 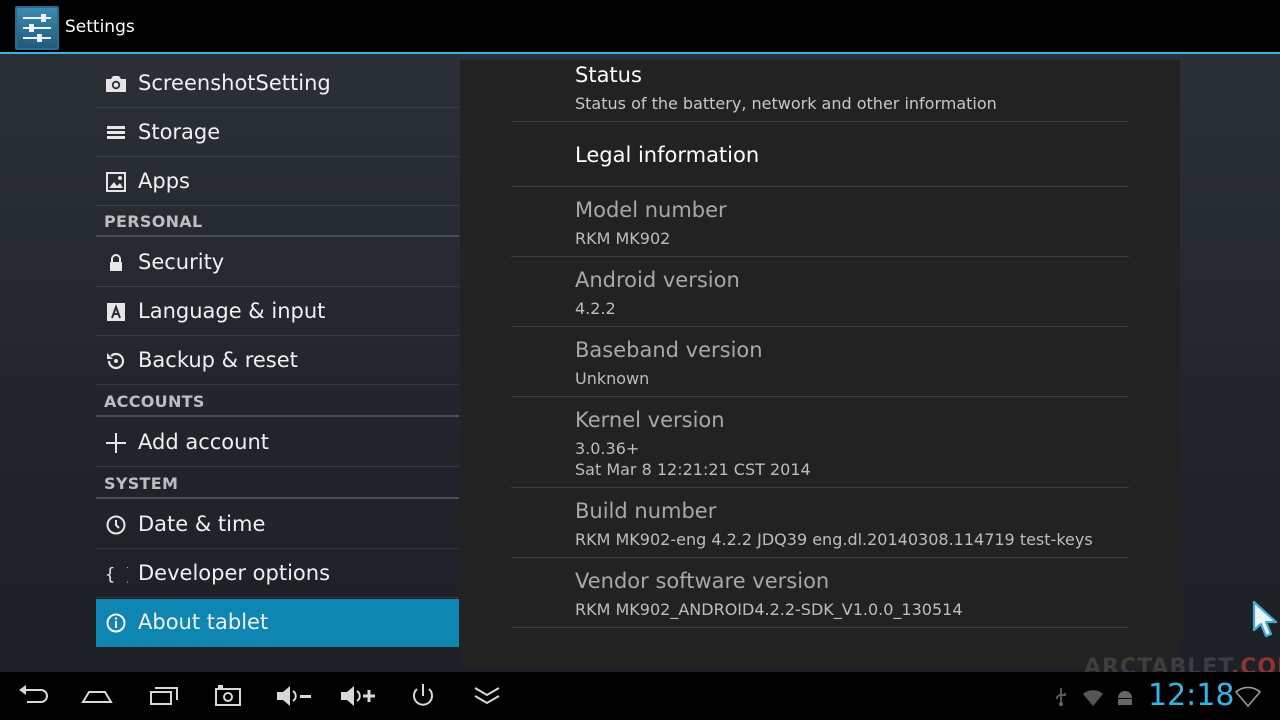 I want to click on settings-sliders-icon, so click(x=37, y=28).